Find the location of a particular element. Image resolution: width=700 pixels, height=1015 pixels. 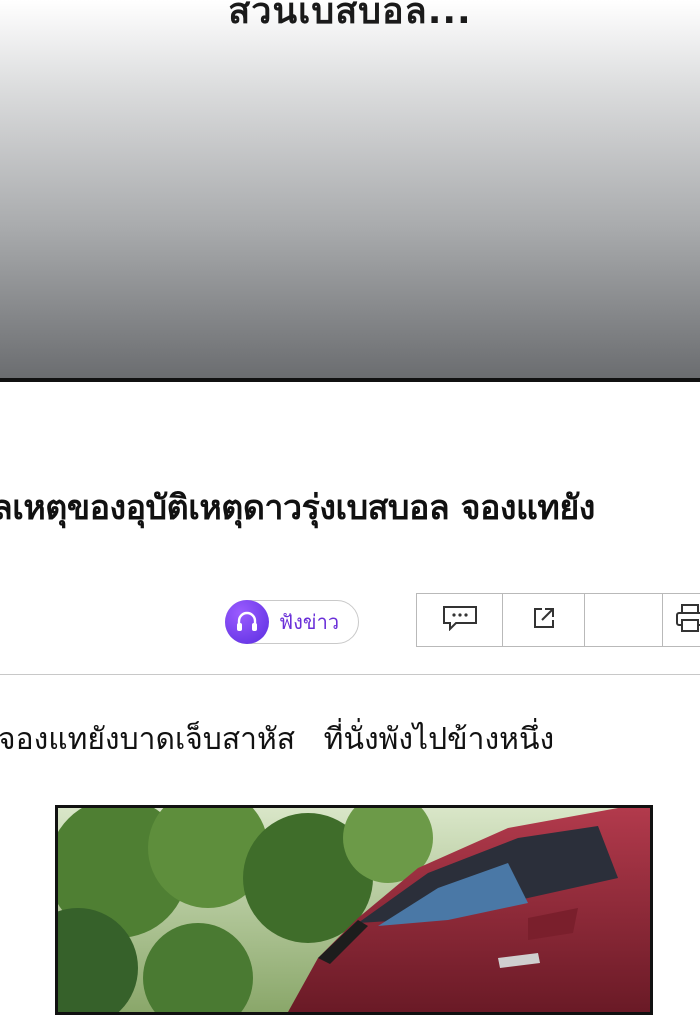

article-toolbar is located at coordinates (558, 620).